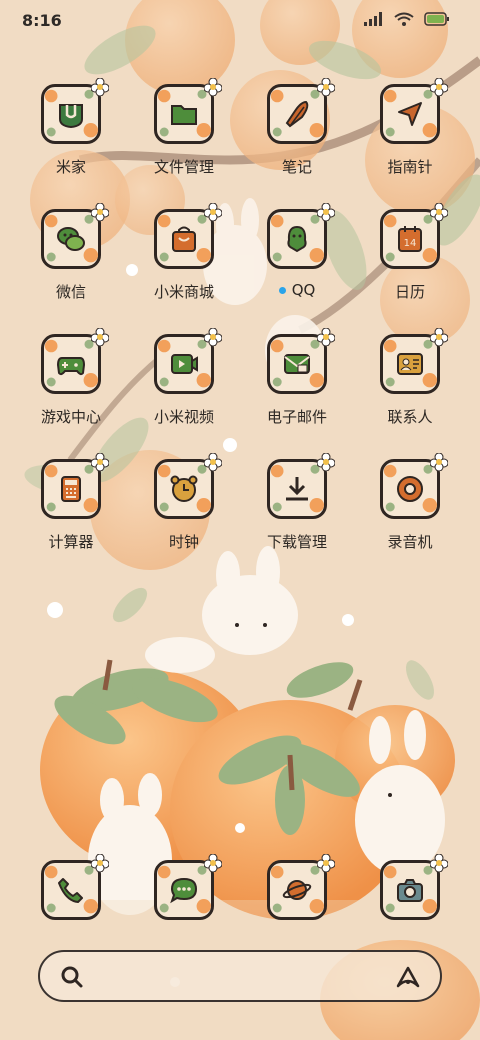 This screenshot has width=480, height=1040. Describe the element at coordinates (436, 19) in the screenshot. I see `battery-icon` at that location.